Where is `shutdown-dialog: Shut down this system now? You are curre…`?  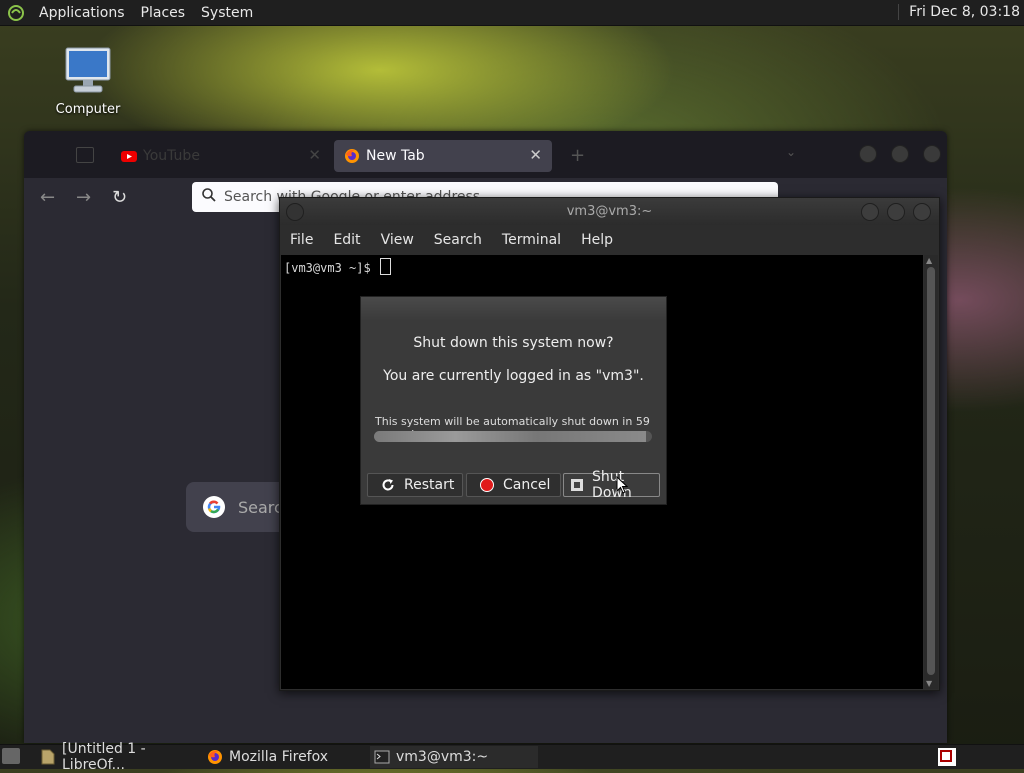 shutdown-dialog: Shut down this system now? You are curre… is located at coordinates (513, 400).